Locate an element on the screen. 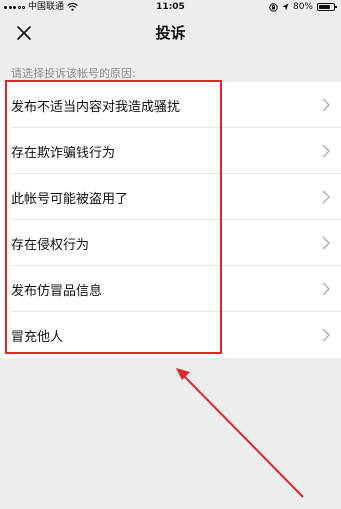  reason-item-counterfeit: 发布仿冒品信息 is located at coordinates (170, 289).